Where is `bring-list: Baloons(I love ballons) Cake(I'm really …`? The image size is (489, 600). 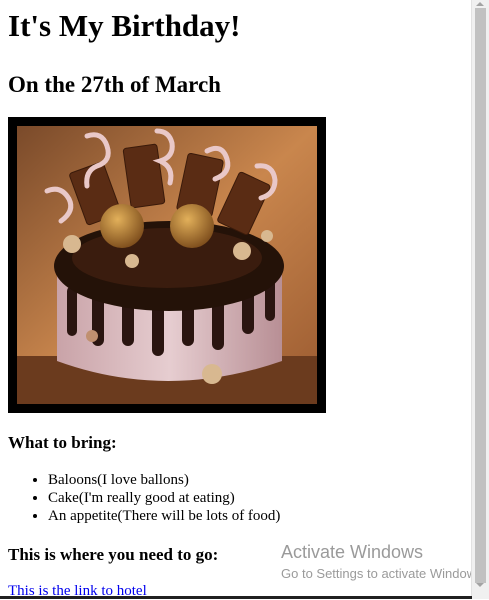
bring-list: Baloons(I love ballons) Cake(I'm really … is located at coordinates (238, 498).